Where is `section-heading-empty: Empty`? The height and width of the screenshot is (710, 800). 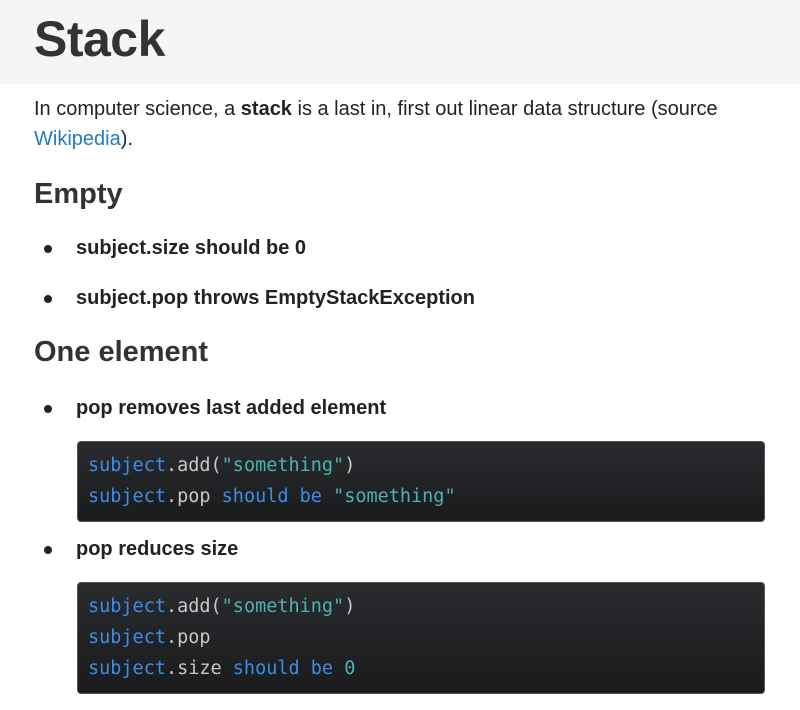 section-heading-empty: Empty is located at coordinates (78, 194).